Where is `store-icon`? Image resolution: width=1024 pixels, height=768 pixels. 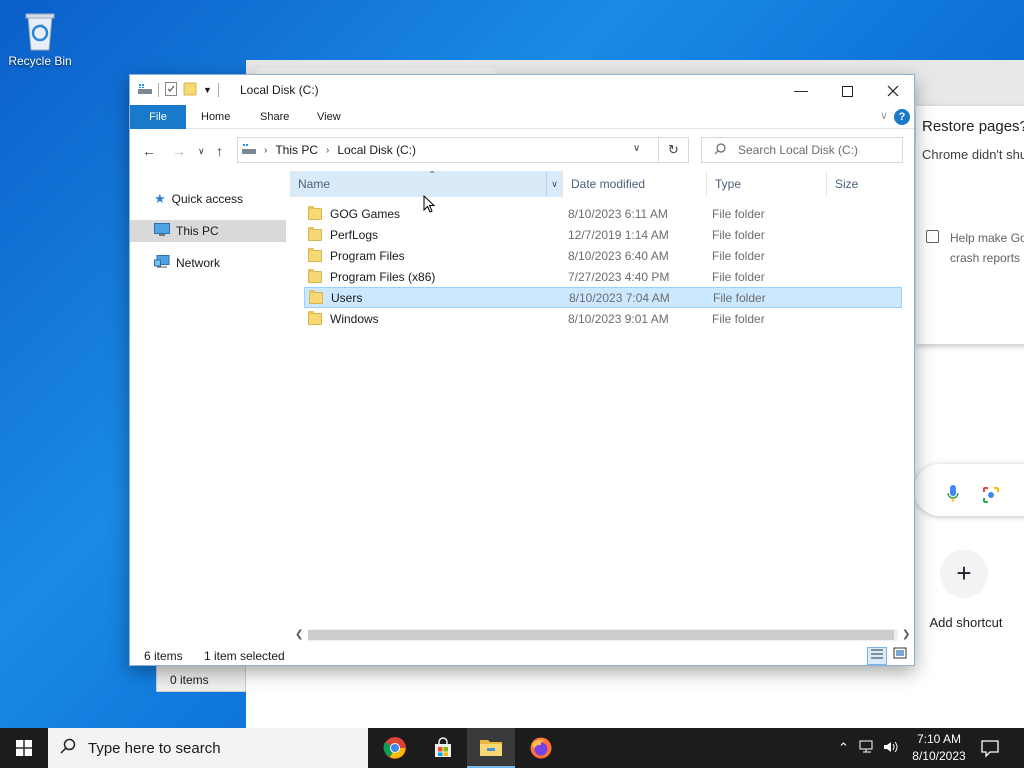 store-icon is located at coordinates (443, 747).